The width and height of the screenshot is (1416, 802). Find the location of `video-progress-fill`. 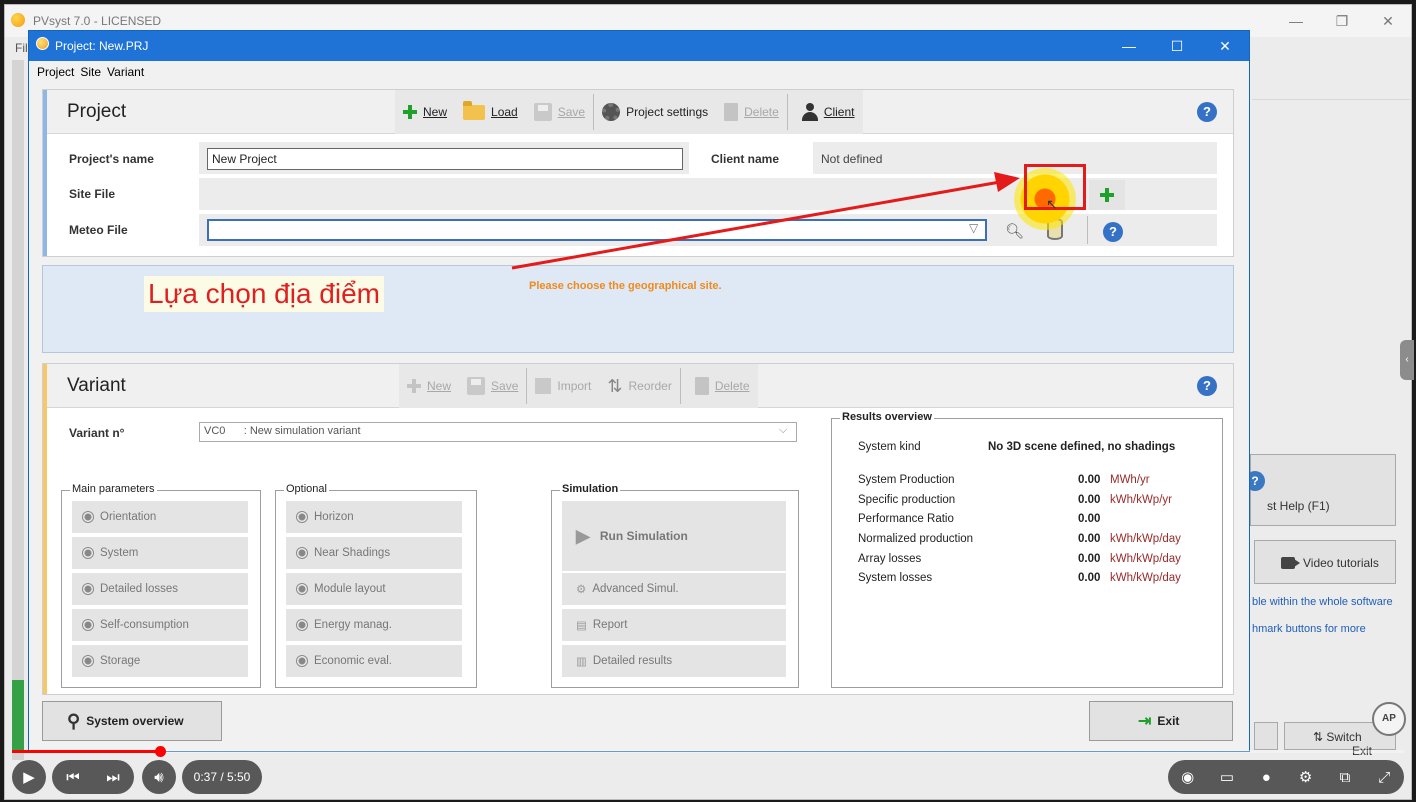

video-progress-fill is located at coordinates (86, 751).